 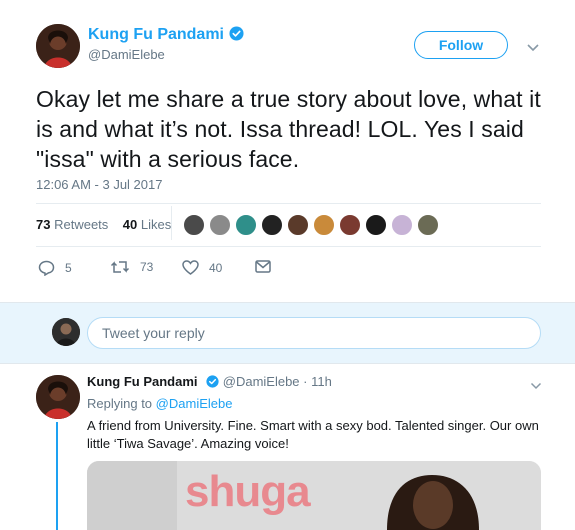 I want to click on thread-connector-line, so click(x=57, y=476).